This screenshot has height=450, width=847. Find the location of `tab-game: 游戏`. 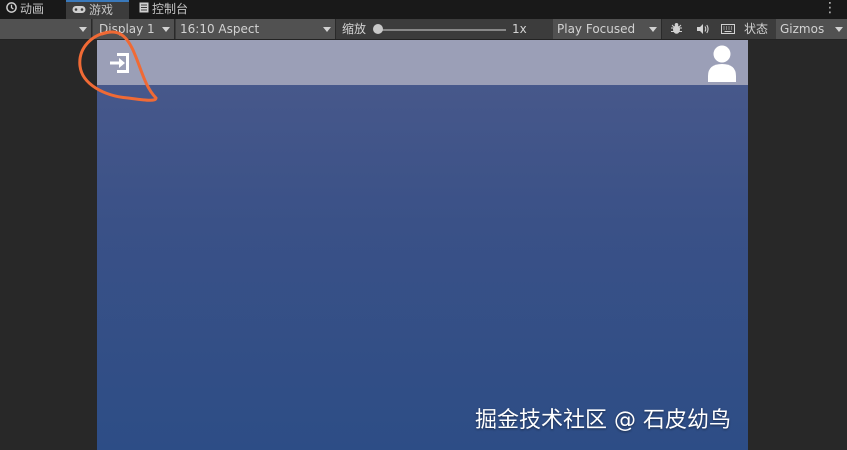

tab-game: 游戏 is located at coordinates (97, 9).